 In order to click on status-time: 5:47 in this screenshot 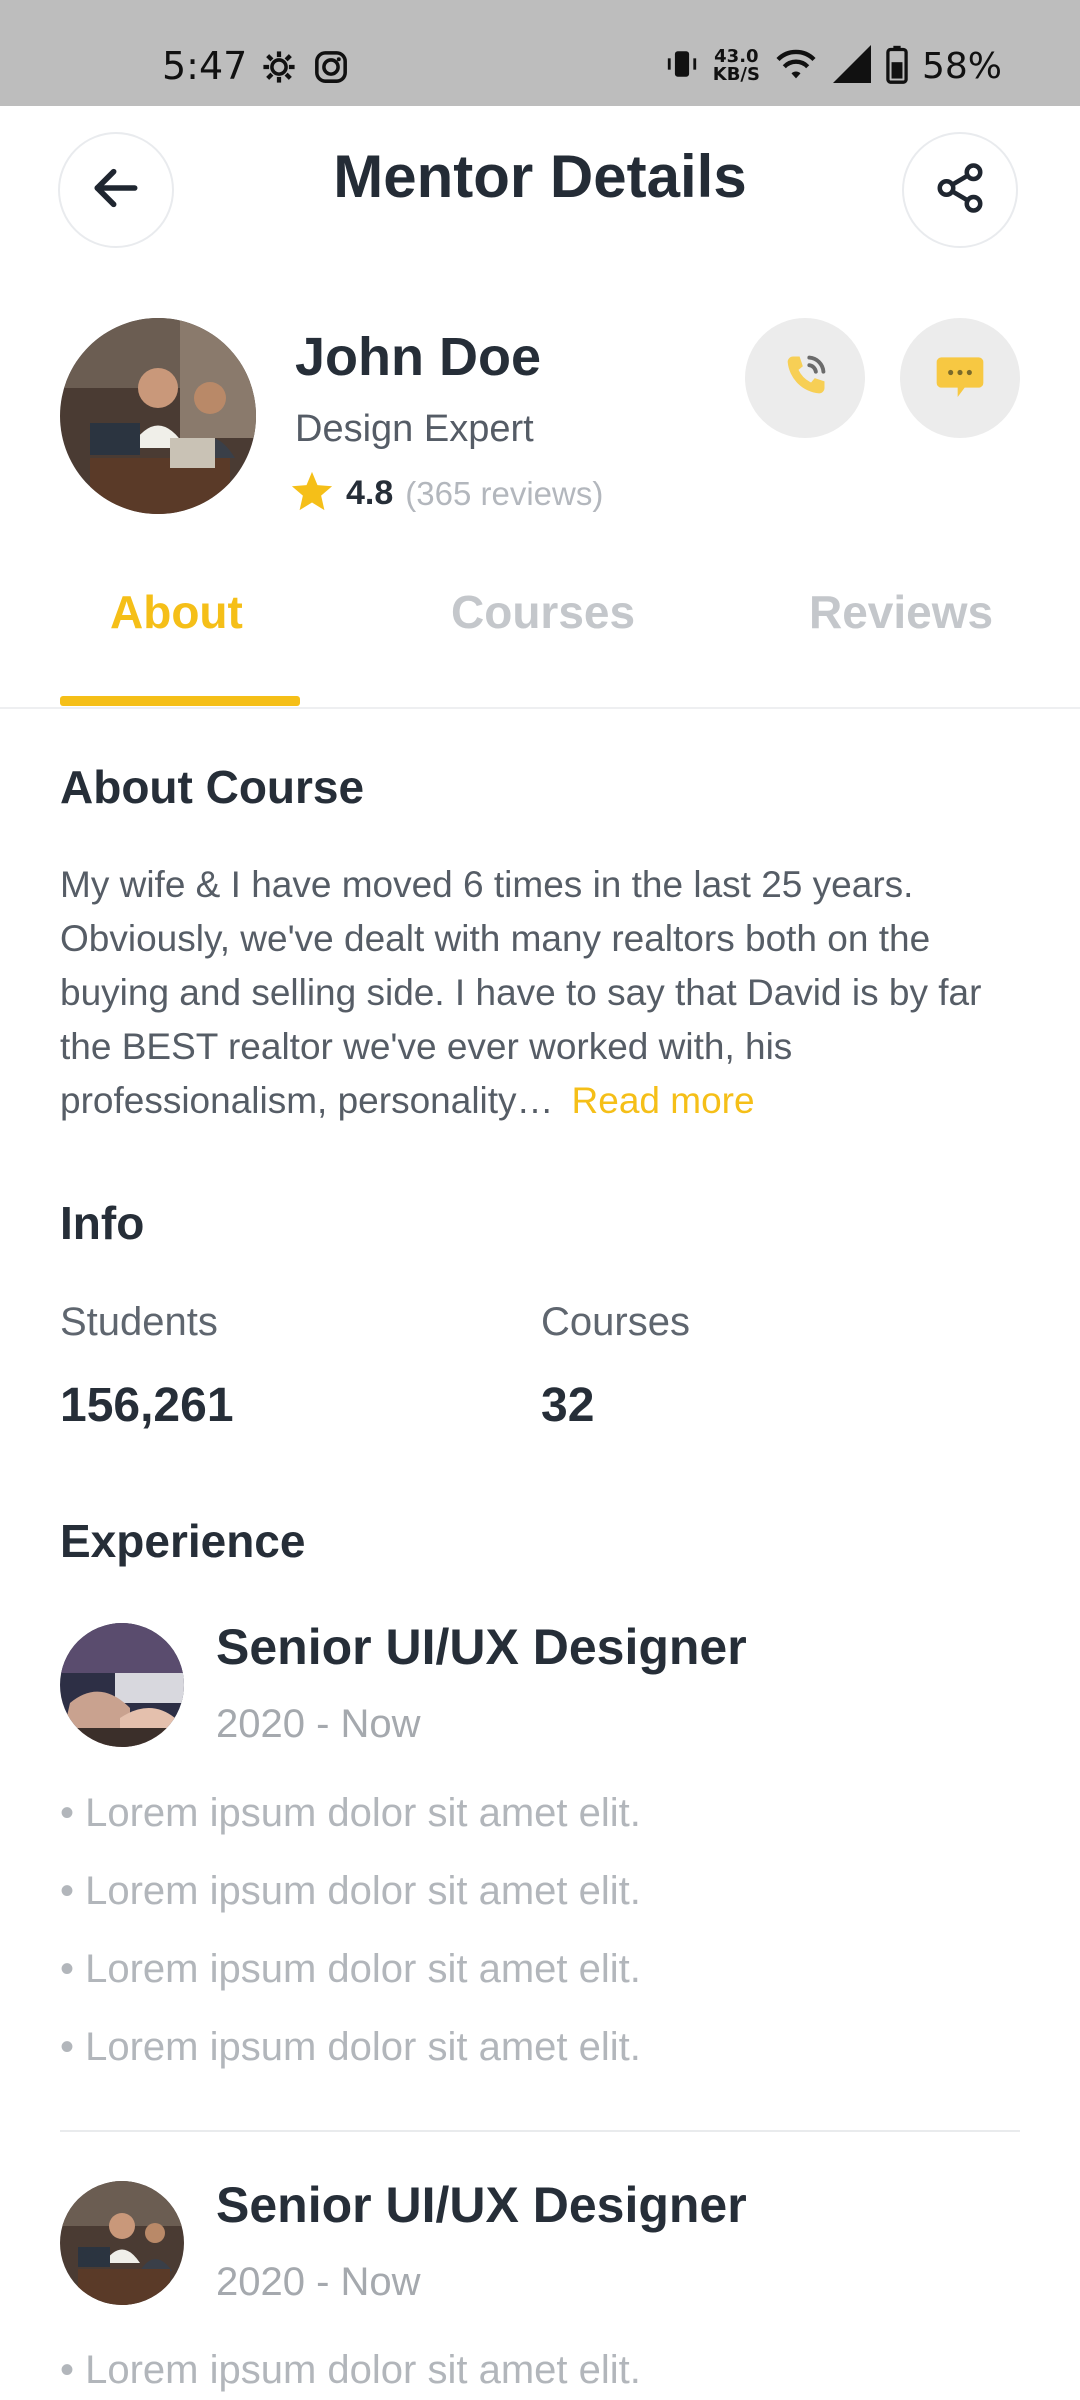, I will do `click(205, 66)`.